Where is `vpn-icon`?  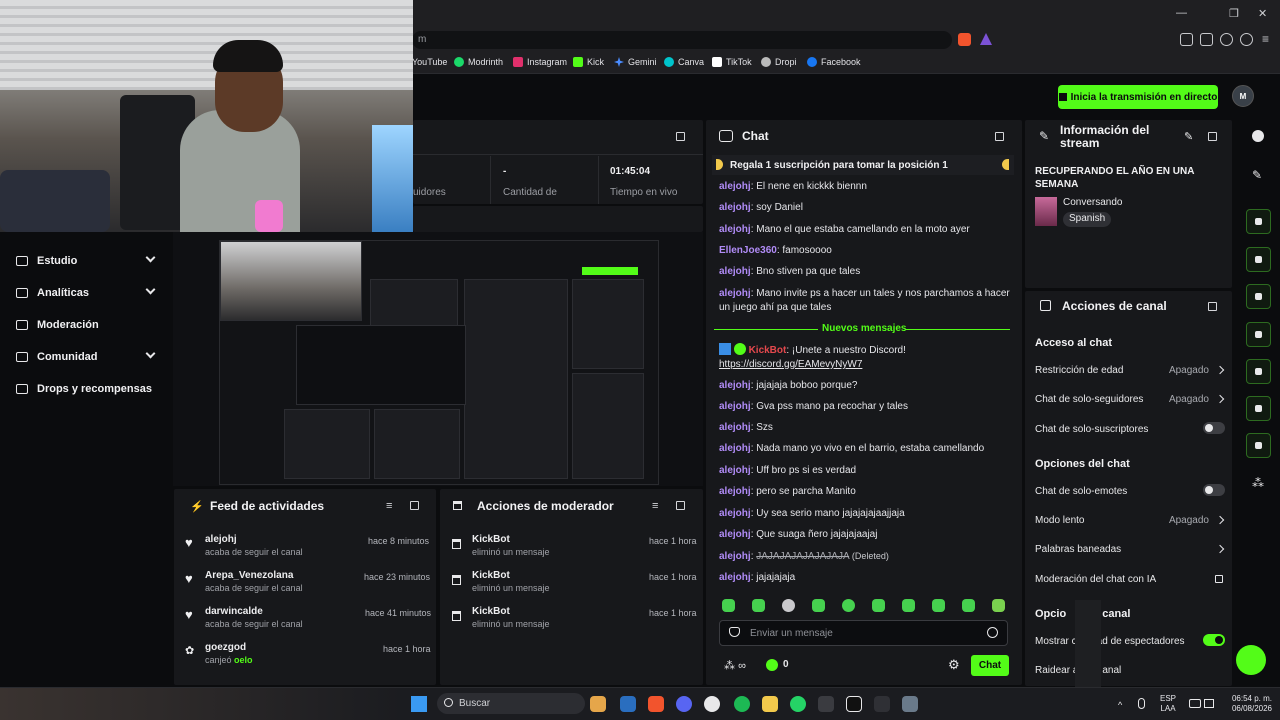
vpn-icon is located at coordinates (1246, 39).